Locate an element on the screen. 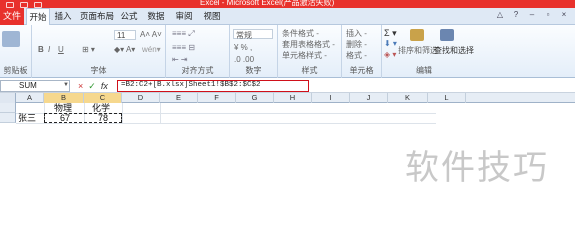 The width and height of the screenshot is (575, 240). window-controls: △ ? – ▫ × is located at coordinates (532, 16).